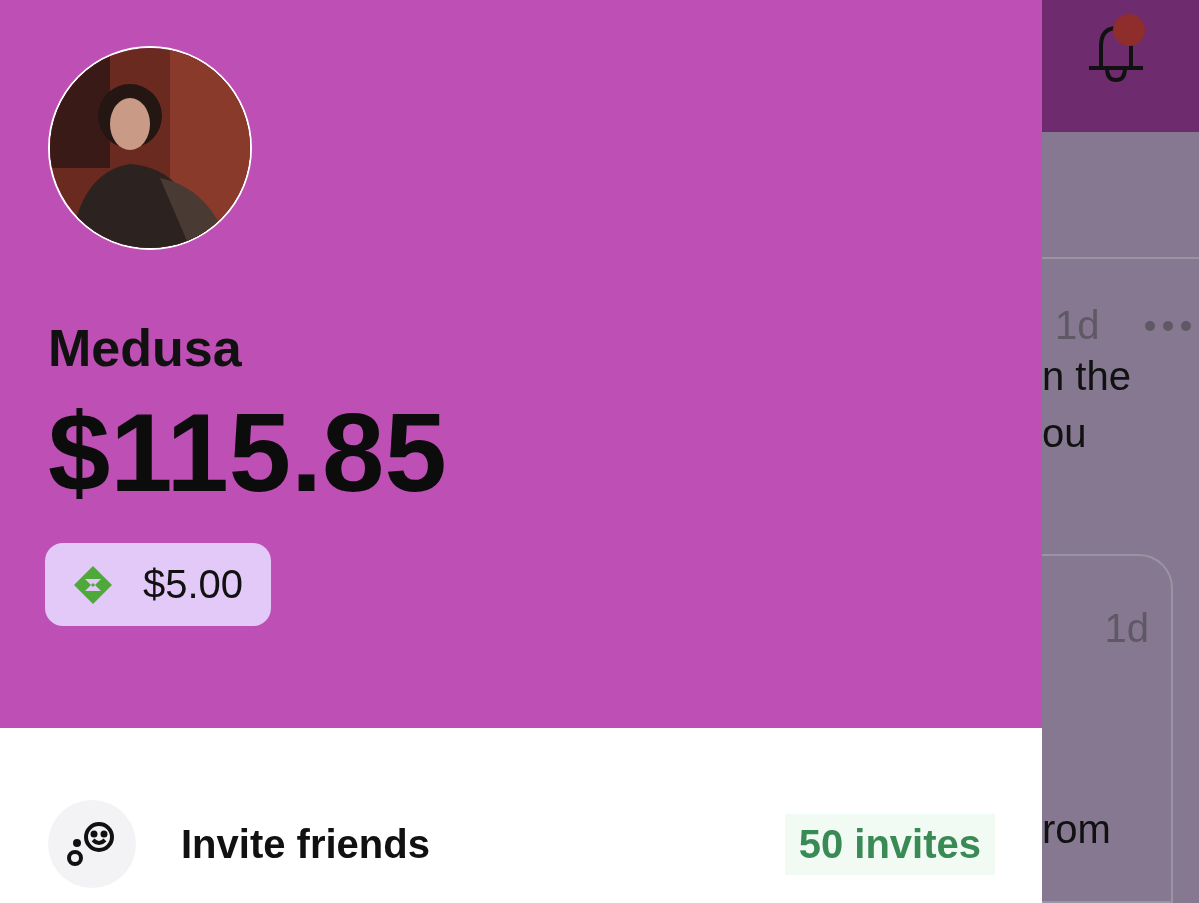 This screenshot has width=1199, height=903. What do you see at coordinates (483, 844) in the screenshot?
I see `menu-label: Invite friends` at bounding box center [483, 844].